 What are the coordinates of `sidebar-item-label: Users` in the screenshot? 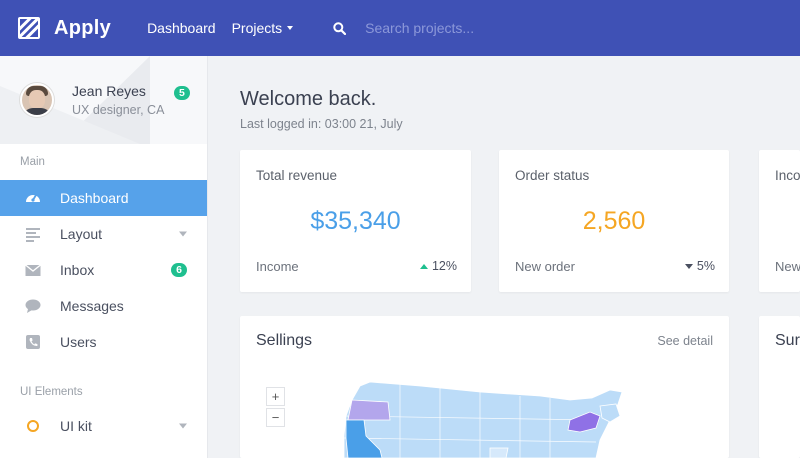 It's located at (78, 342).